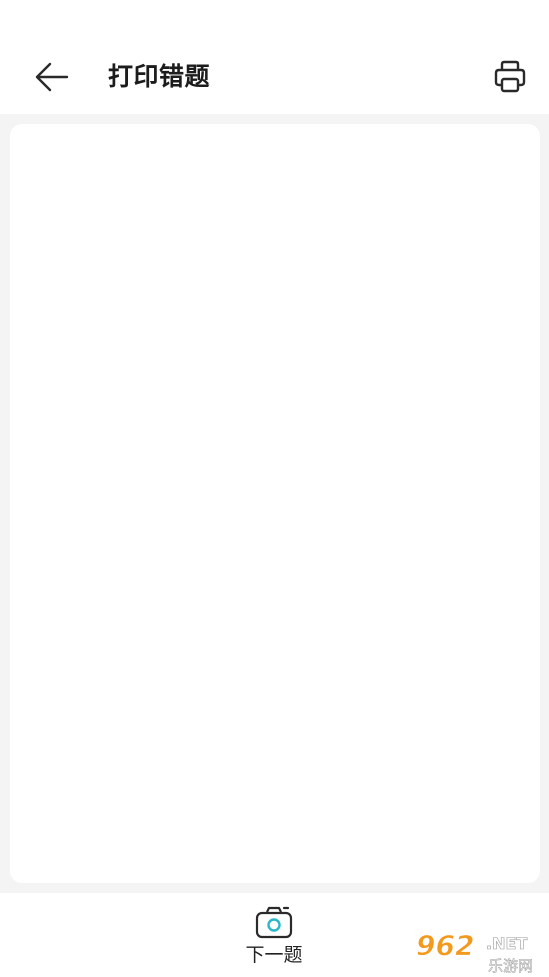 The image size is (549, 977). Describe the element at coordinates (445, 945) in the screenshot. I see `watermark-digits: 962` at that location.